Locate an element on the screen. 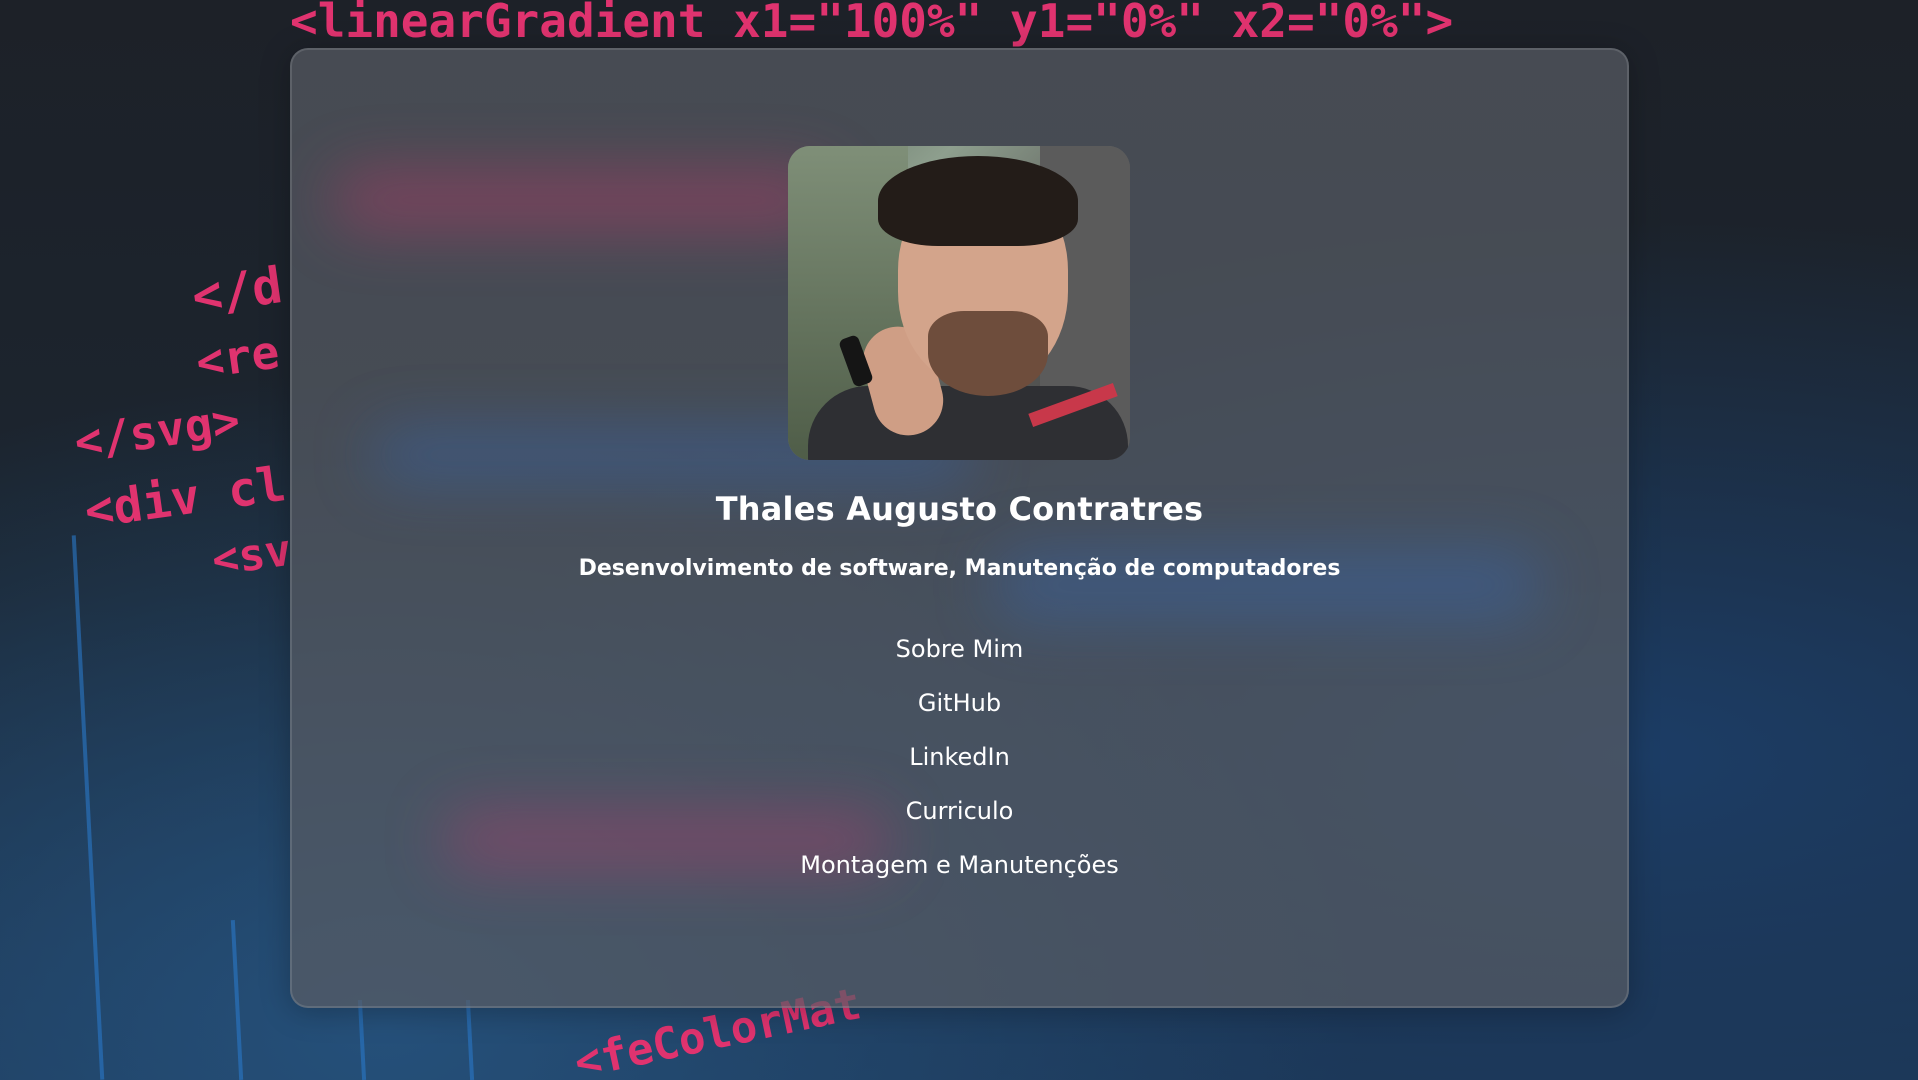 The width and height of the screenshot is (1918, 1080). bg-code-line-svg: <sv is located at coordinates (251, 555).